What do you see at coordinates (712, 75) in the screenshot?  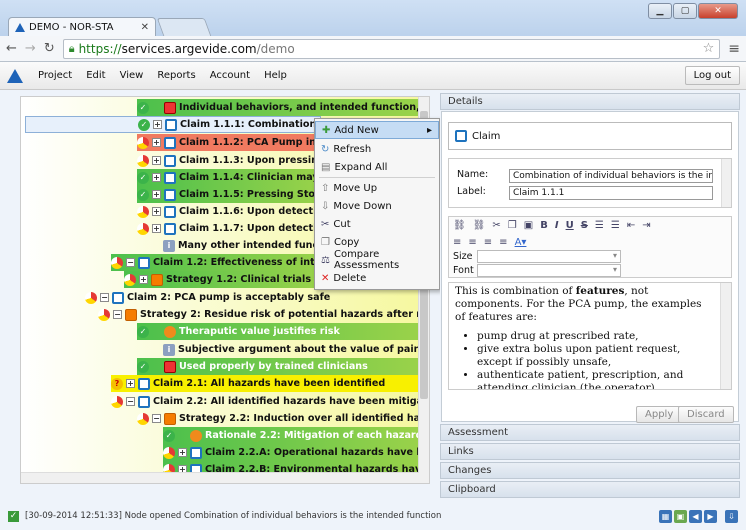 I see `logout-button: Log out` at bounding box center [712, 75].